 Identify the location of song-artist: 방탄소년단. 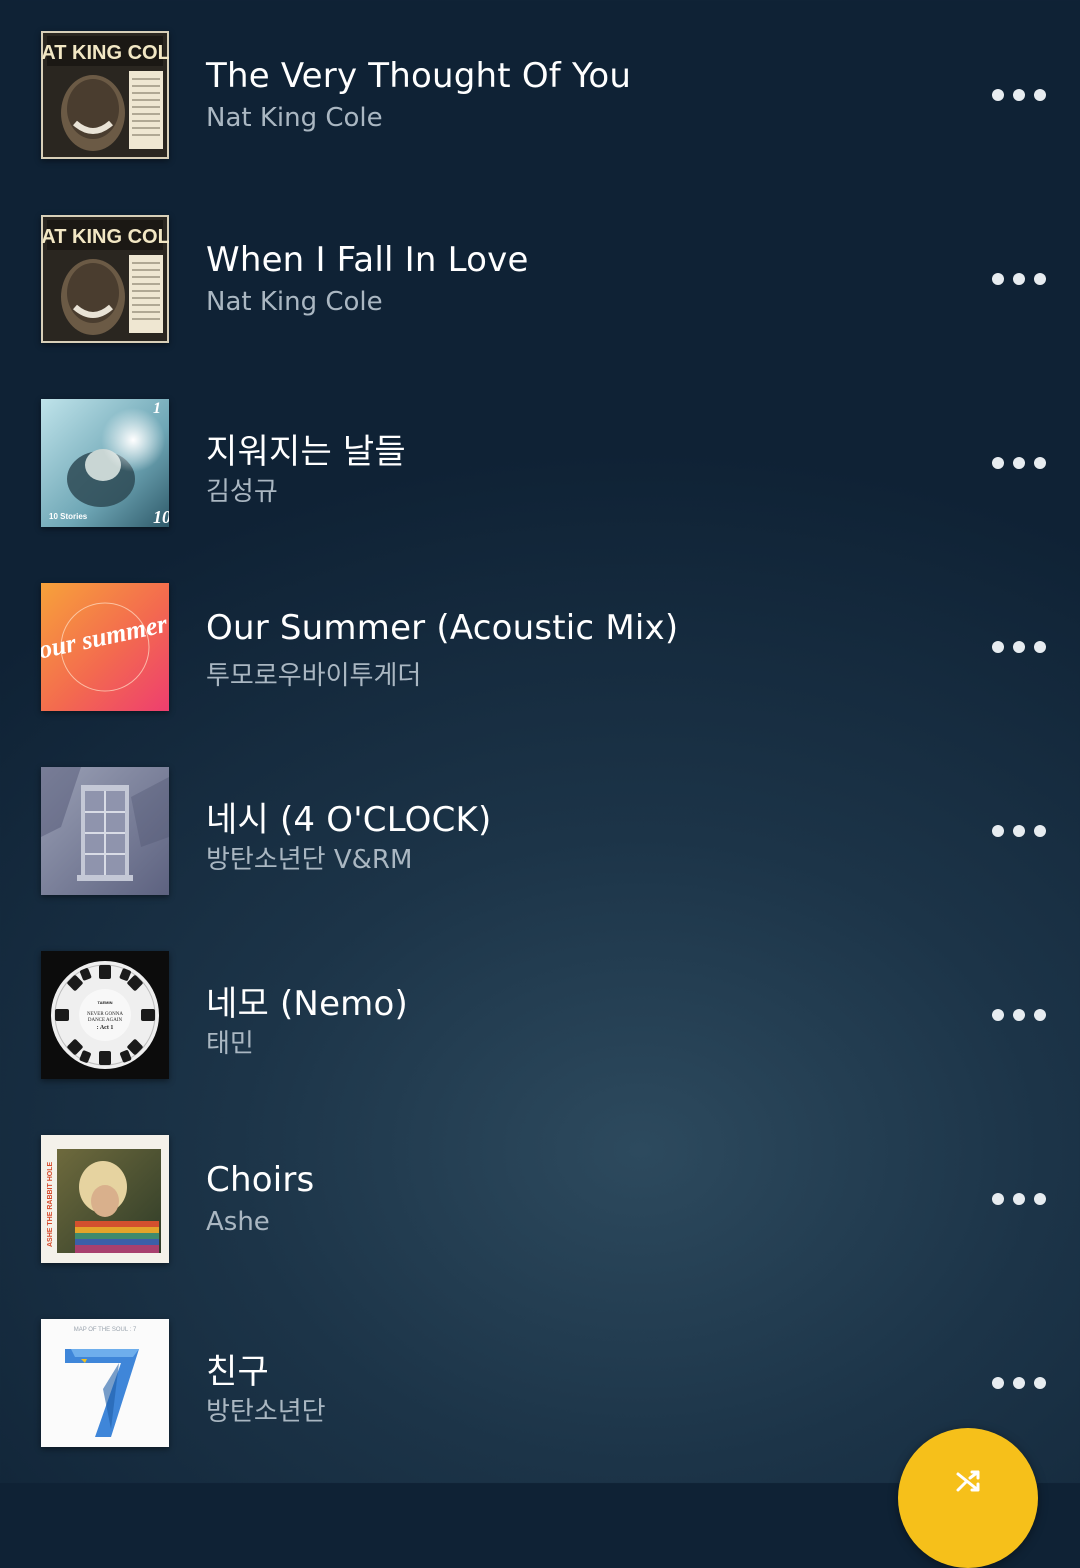
(266, 1412).